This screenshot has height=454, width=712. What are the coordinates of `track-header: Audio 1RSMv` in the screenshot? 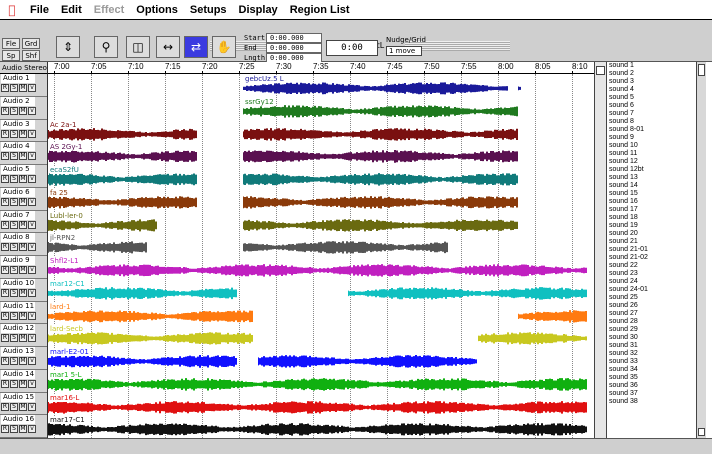 It's located at (23, 85).